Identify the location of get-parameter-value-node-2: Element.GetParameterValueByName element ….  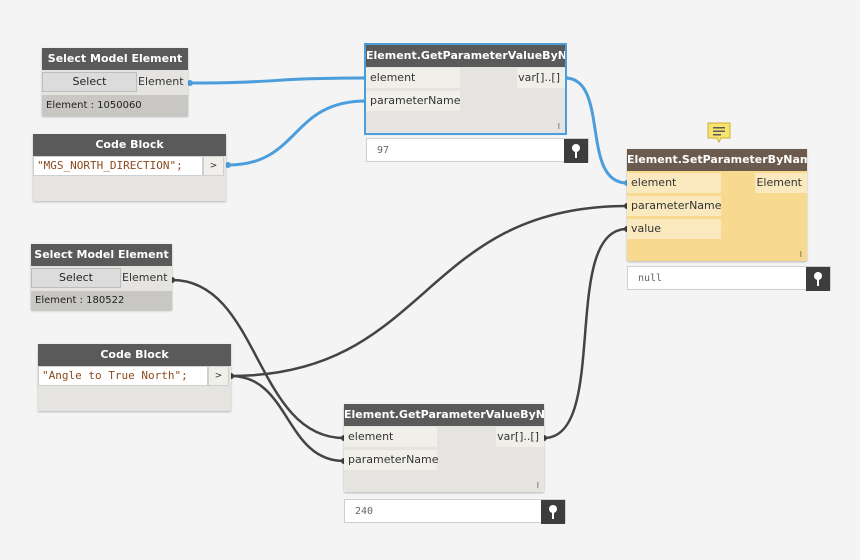
(444, 448).